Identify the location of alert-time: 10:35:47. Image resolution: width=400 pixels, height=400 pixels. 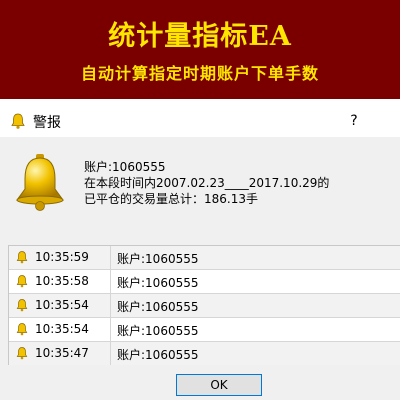
(62, 353).